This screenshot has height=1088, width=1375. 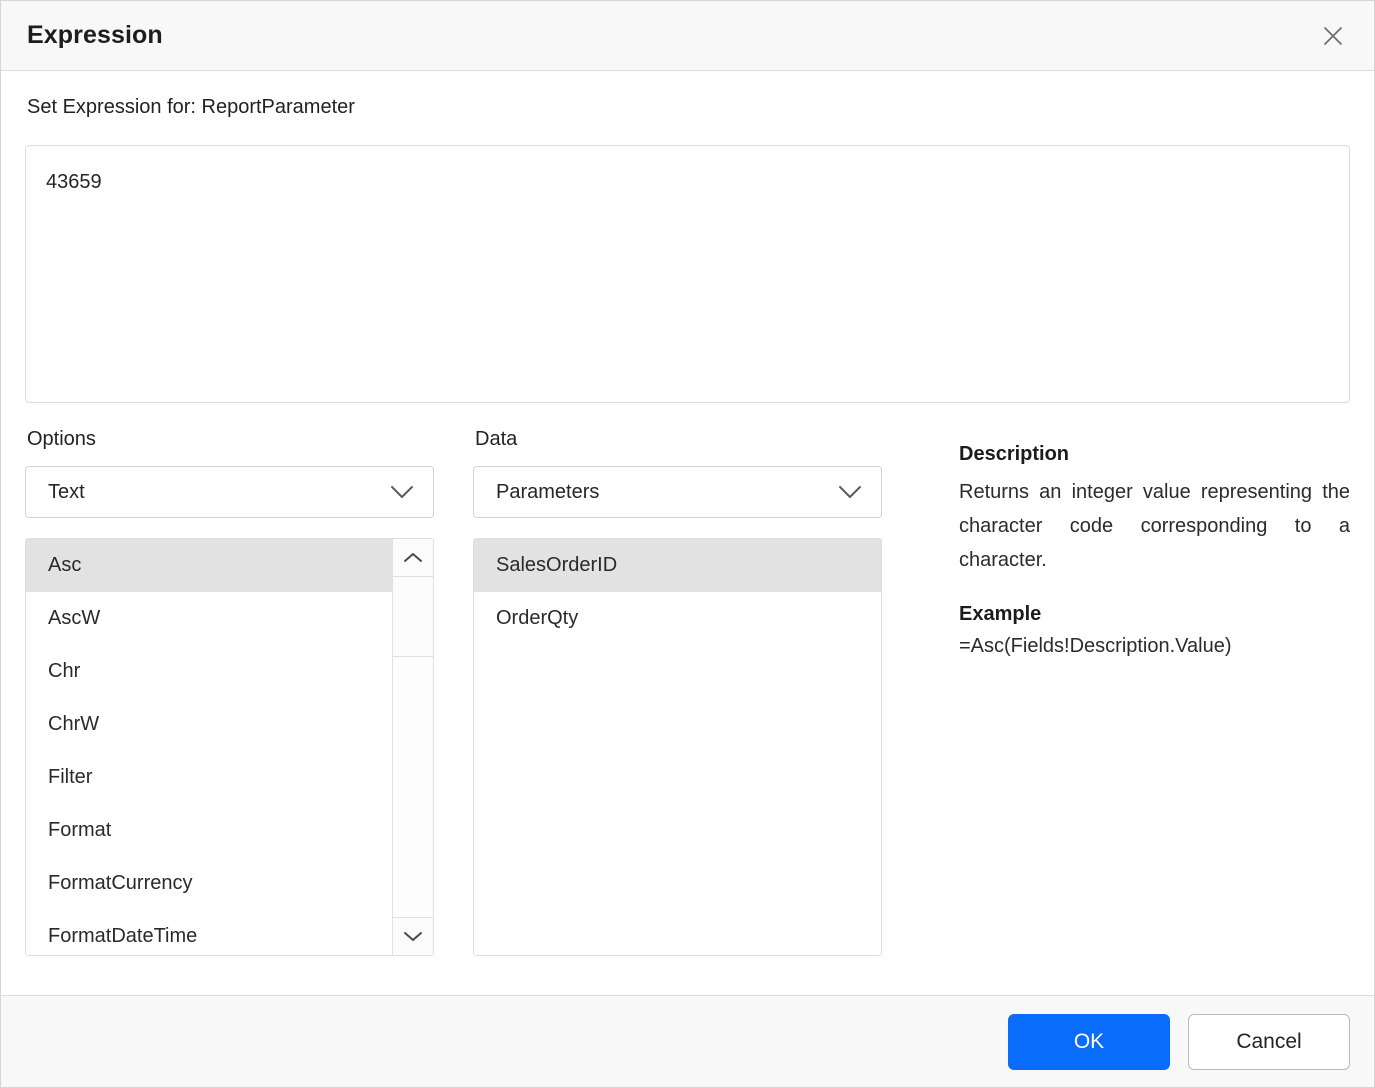 What do you see at coordinates (677, 565) in the screenshot?
I see `list-item: SalesOrderID` at bounding box center [677, 565].